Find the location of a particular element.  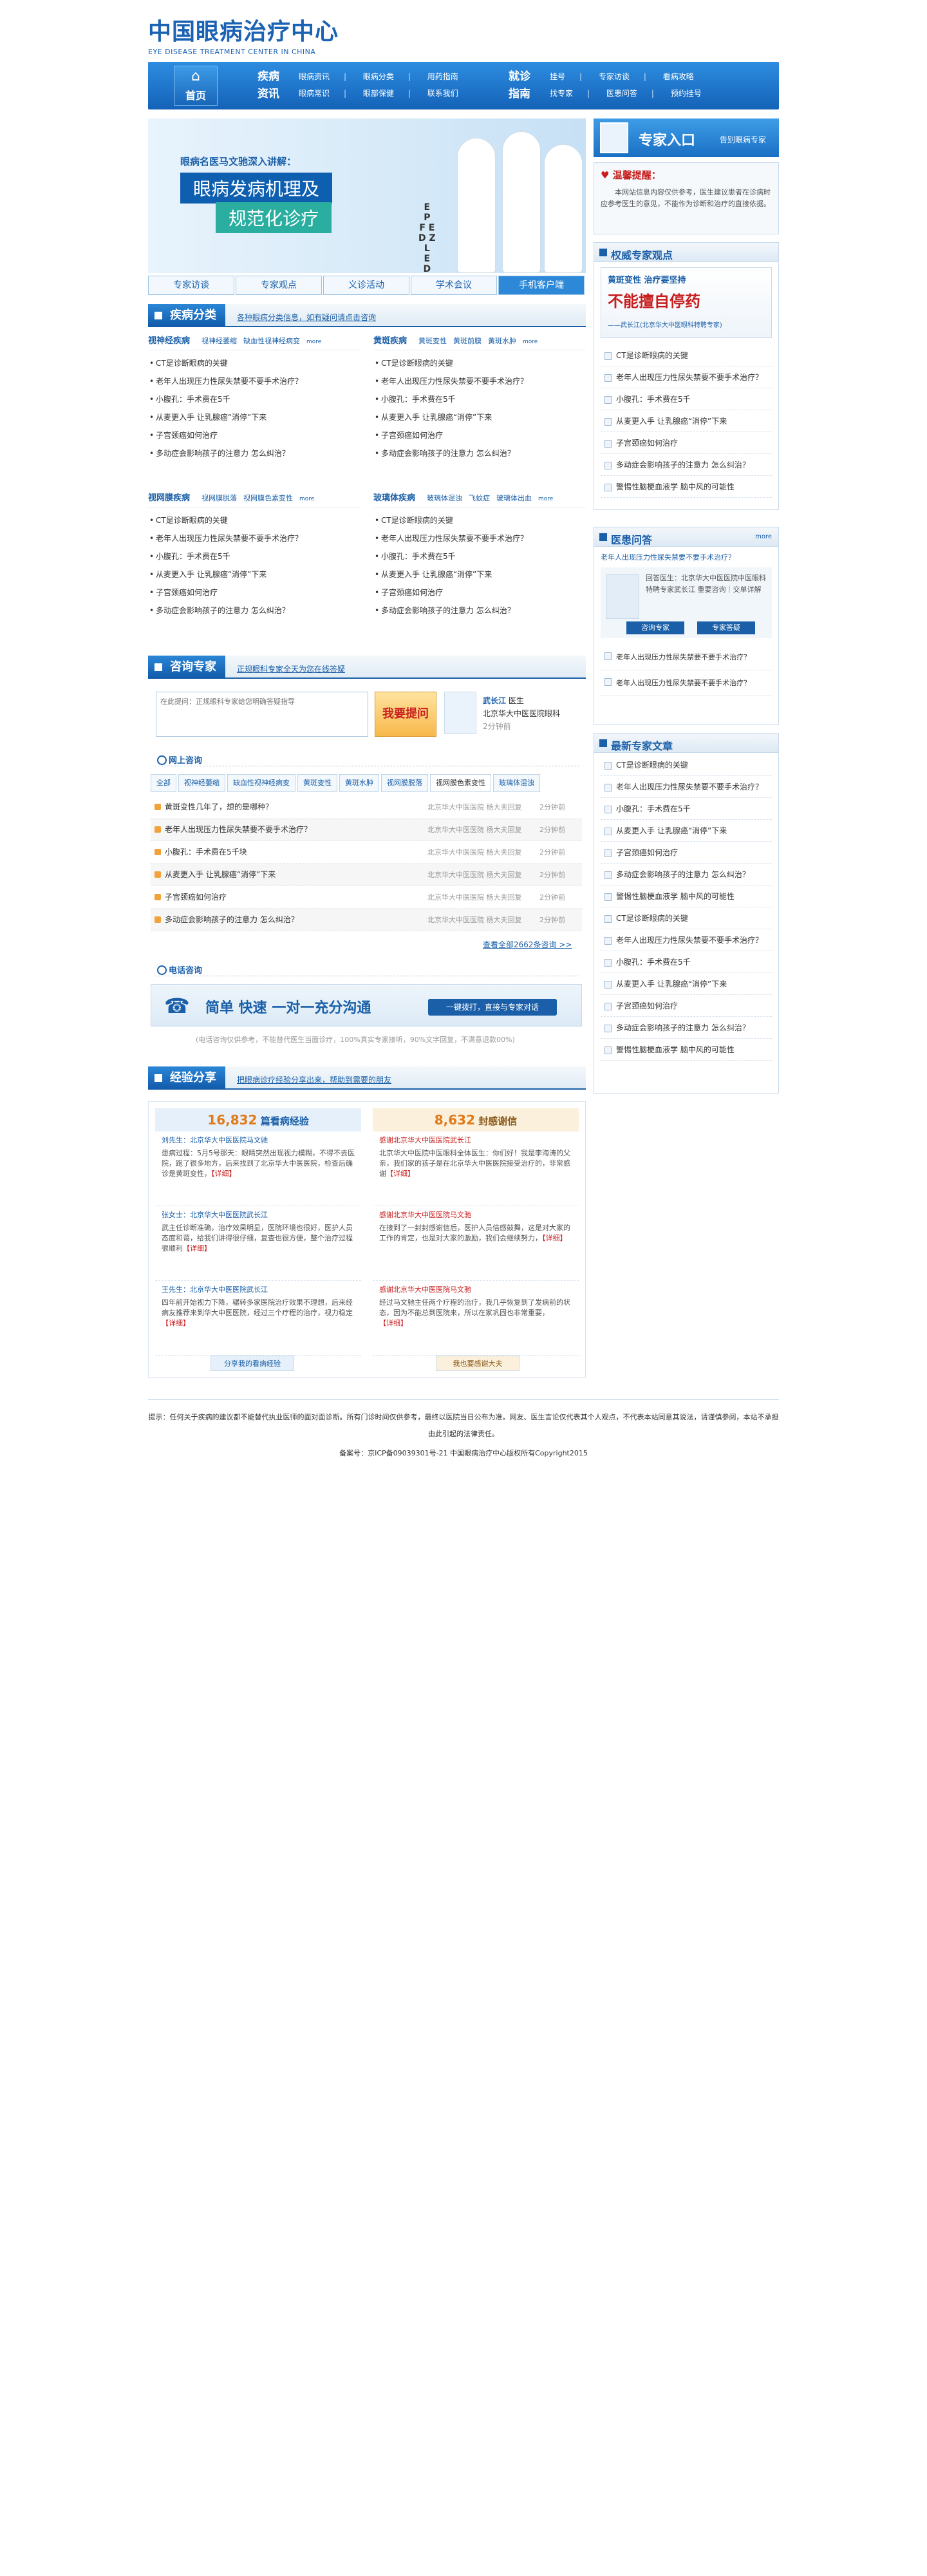

nav-link: 找专家 is located at coordinates (561, 93).